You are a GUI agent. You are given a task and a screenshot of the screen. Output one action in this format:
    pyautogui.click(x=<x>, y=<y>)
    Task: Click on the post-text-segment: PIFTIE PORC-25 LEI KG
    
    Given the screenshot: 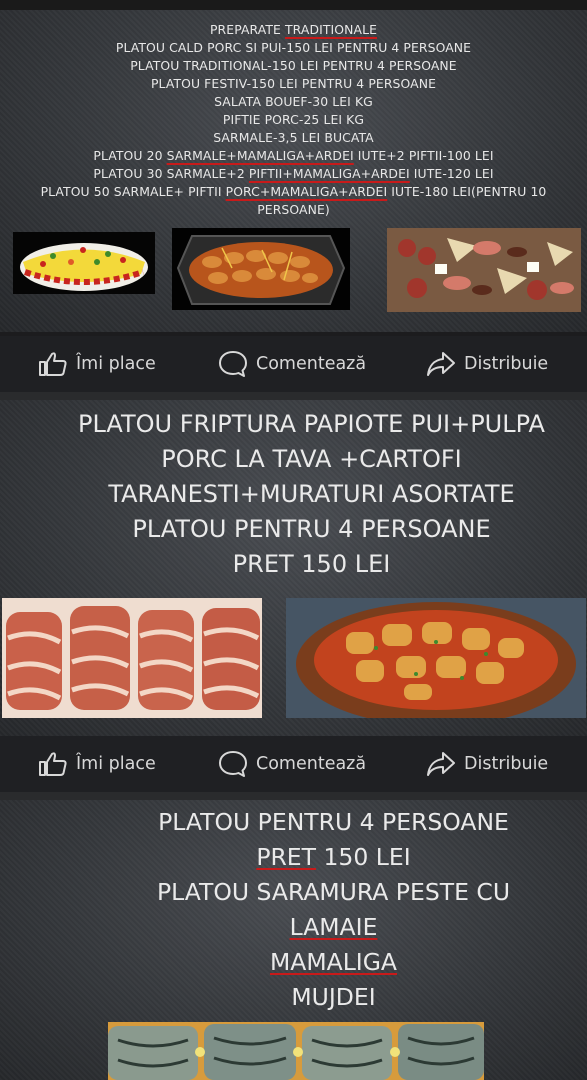 What is the action you would take?
    pyautogui.click(x=293, y=119)
    